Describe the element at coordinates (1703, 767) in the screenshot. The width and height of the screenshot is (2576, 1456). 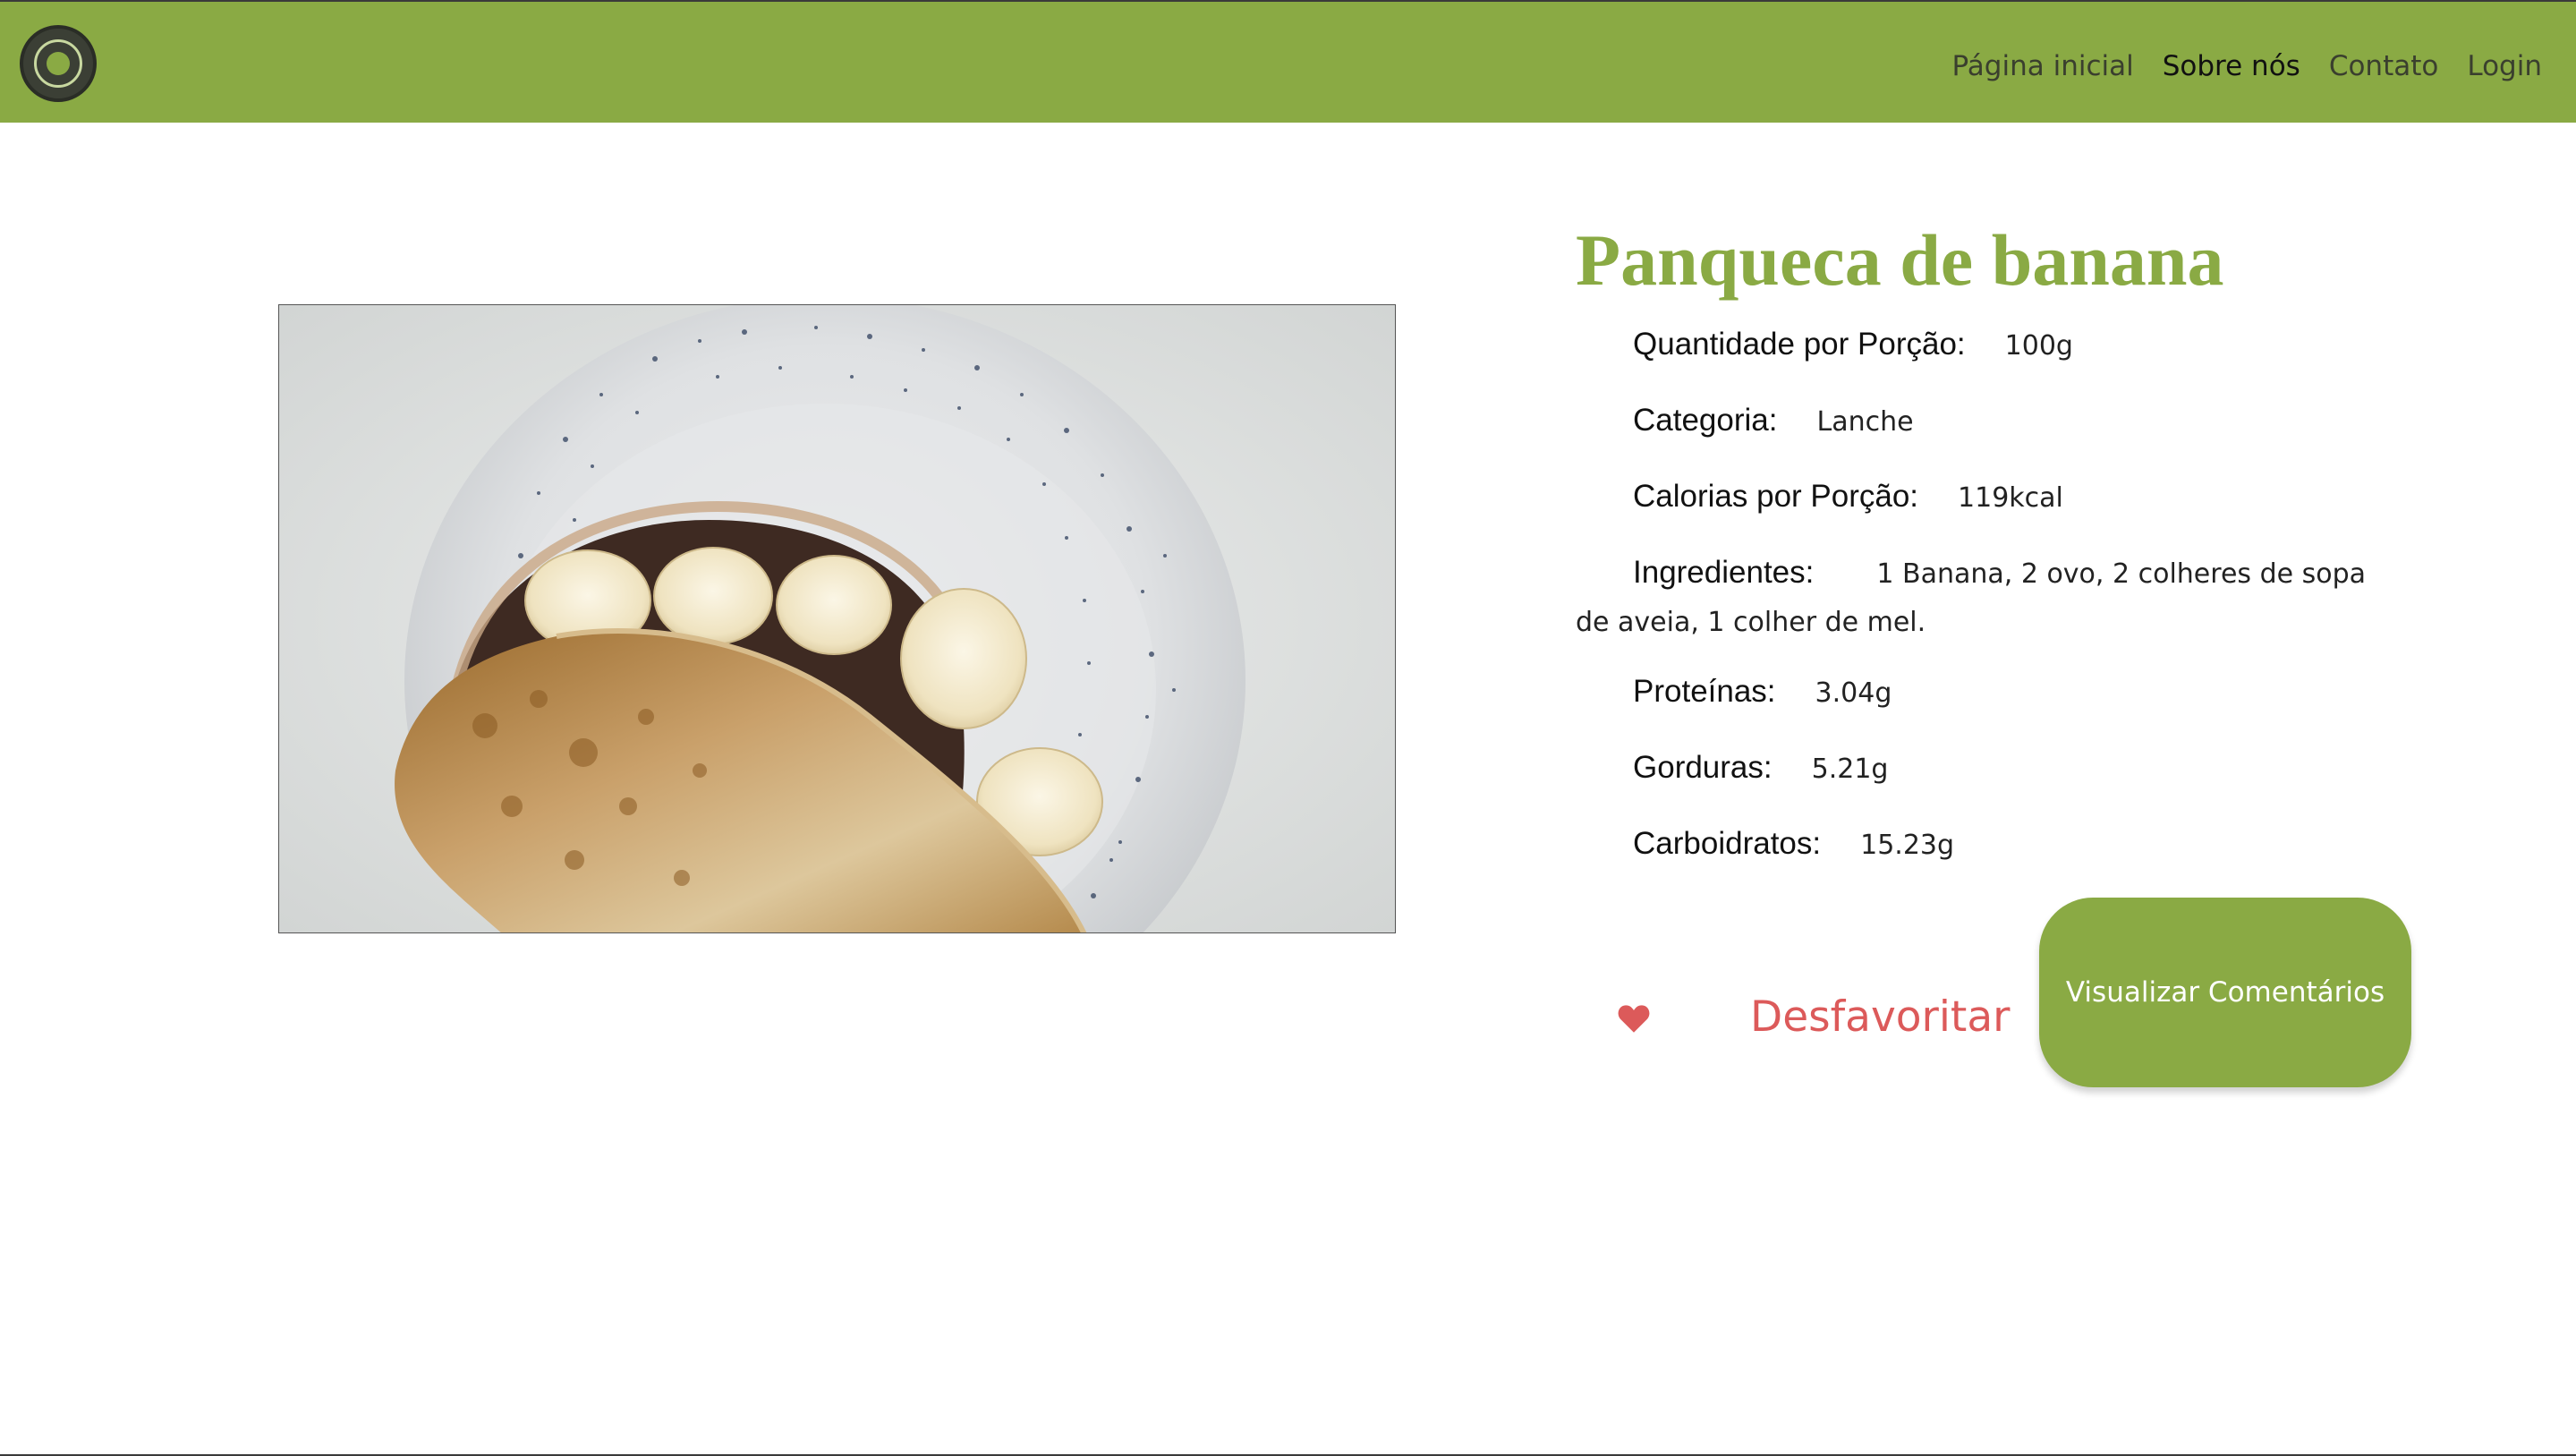
I see `fat-label: Gorduras:` at that location.